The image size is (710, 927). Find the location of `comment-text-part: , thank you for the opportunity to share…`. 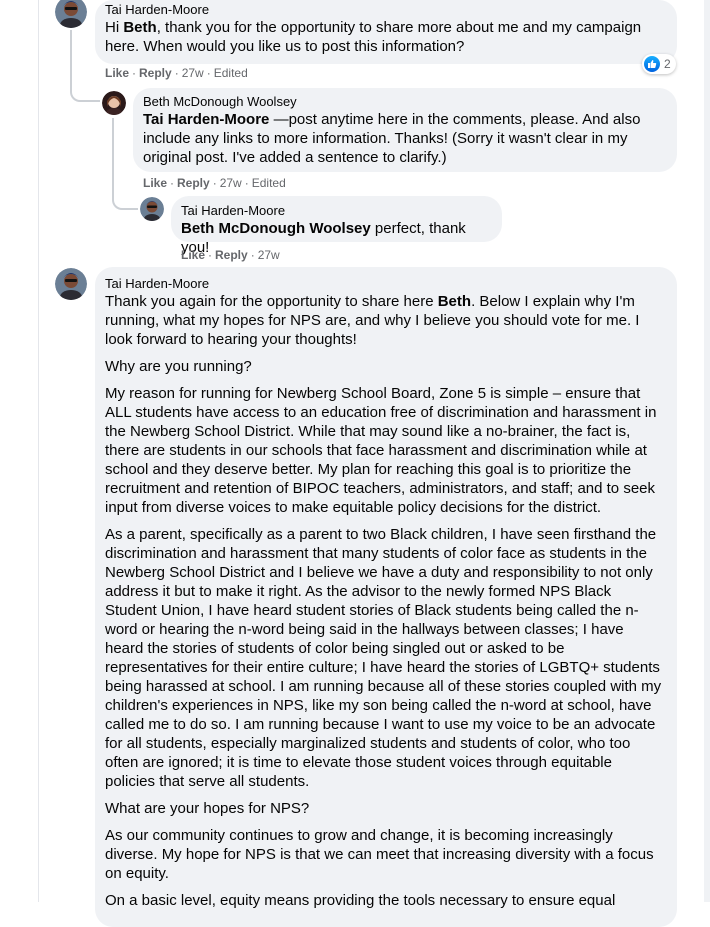

comment-text-part: , thank you for the opportunity to share… is located at coordinates (373, 37).